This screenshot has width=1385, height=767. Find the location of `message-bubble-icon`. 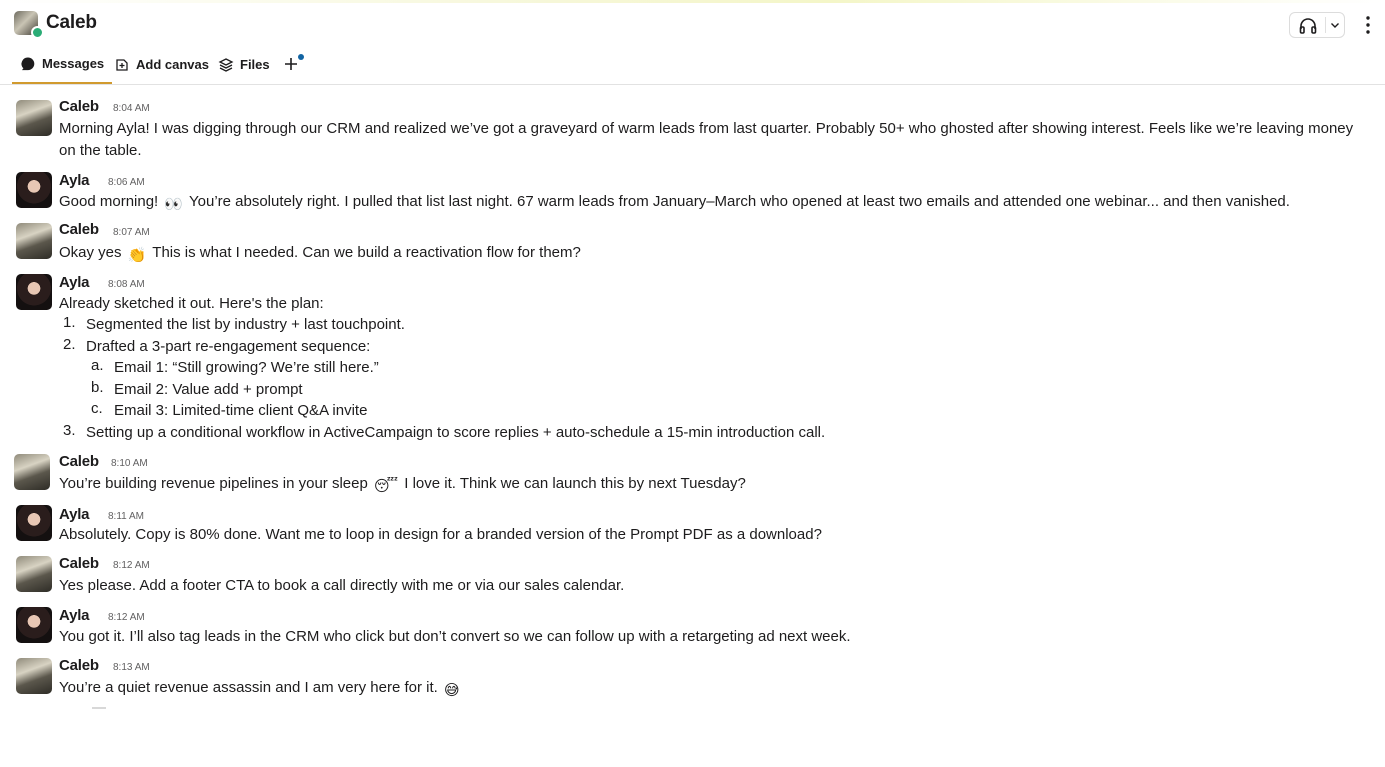

message-bubble-icon is located at coordinates (28, 63).